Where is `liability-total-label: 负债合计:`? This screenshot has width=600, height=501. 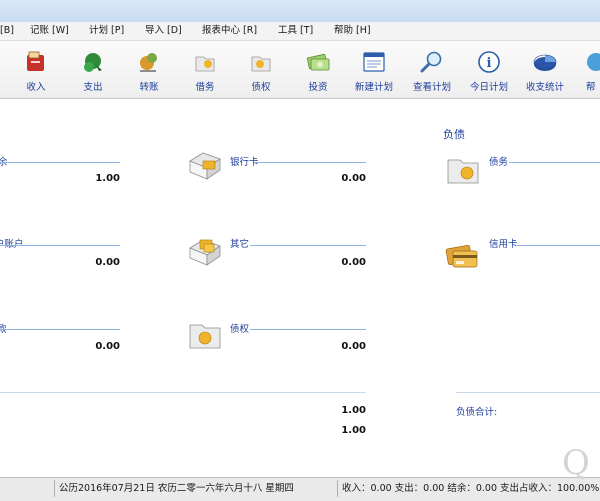
liability-total-label: 负债合计: is located at coordinates (477, 412).